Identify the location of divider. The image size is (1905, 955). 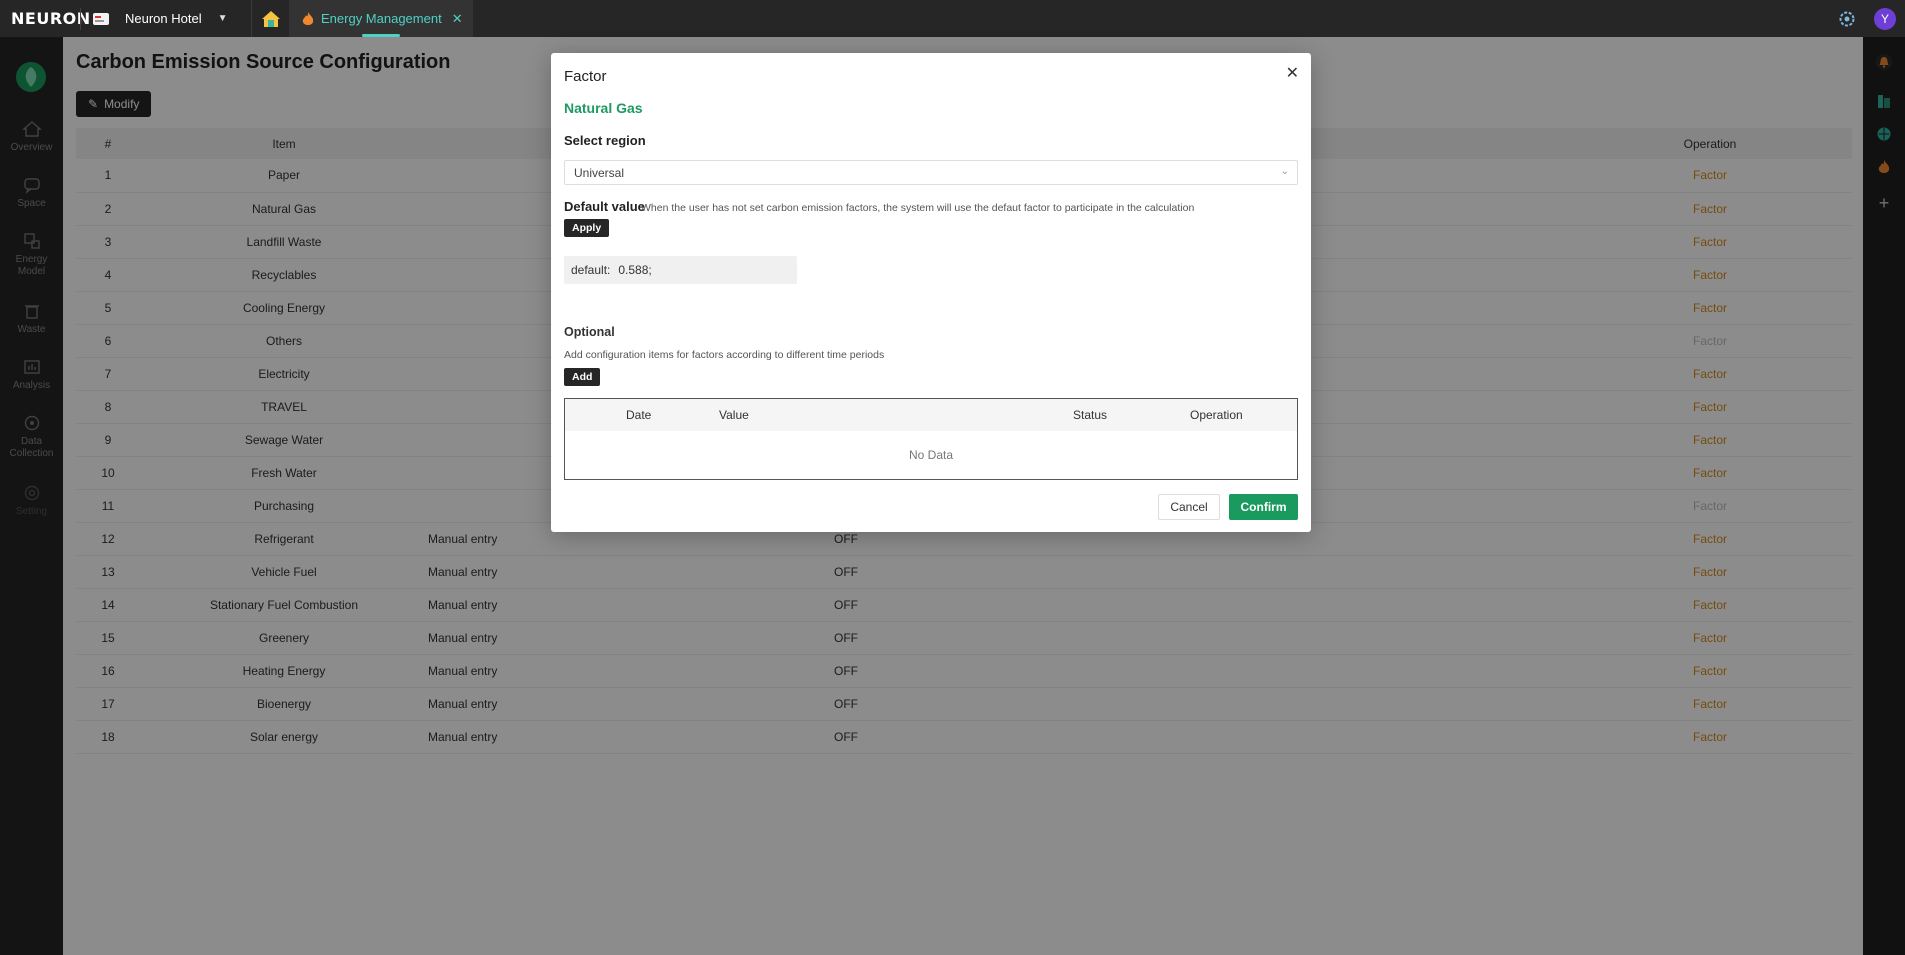
(80, 18).